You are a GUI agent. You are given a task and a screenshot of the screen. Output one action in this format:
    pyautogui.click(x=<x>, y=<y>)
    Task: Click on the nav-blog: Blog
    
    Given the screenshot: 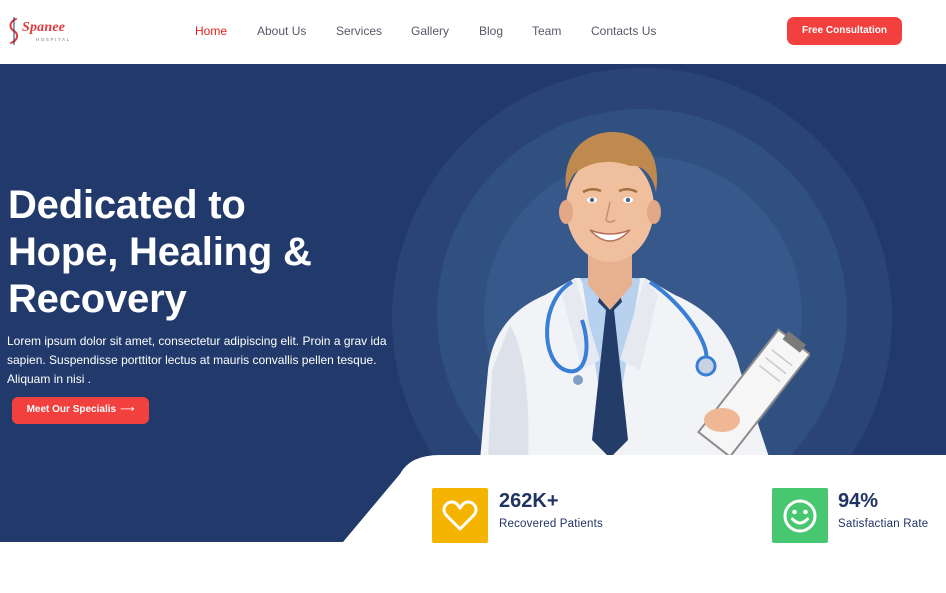 What is the action you would take?
    pyautogui.click(x=491, y=31)
    